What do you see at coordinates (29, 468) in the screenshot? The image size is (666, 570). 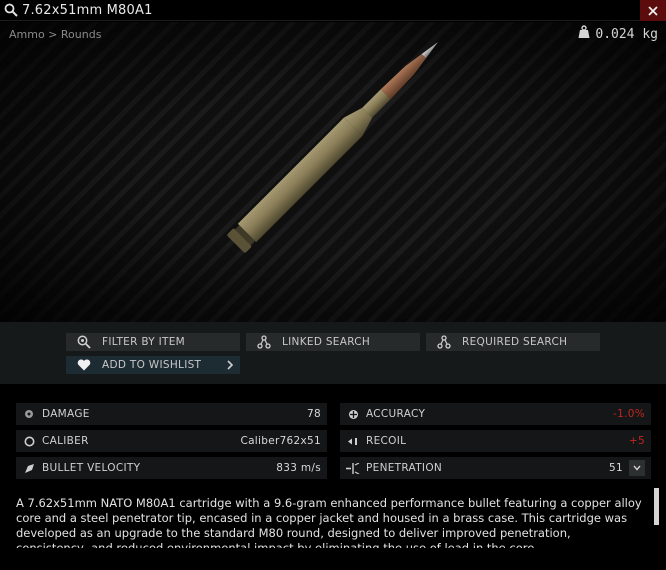 I see `velocity-icon` at bounding box center [29, 468].